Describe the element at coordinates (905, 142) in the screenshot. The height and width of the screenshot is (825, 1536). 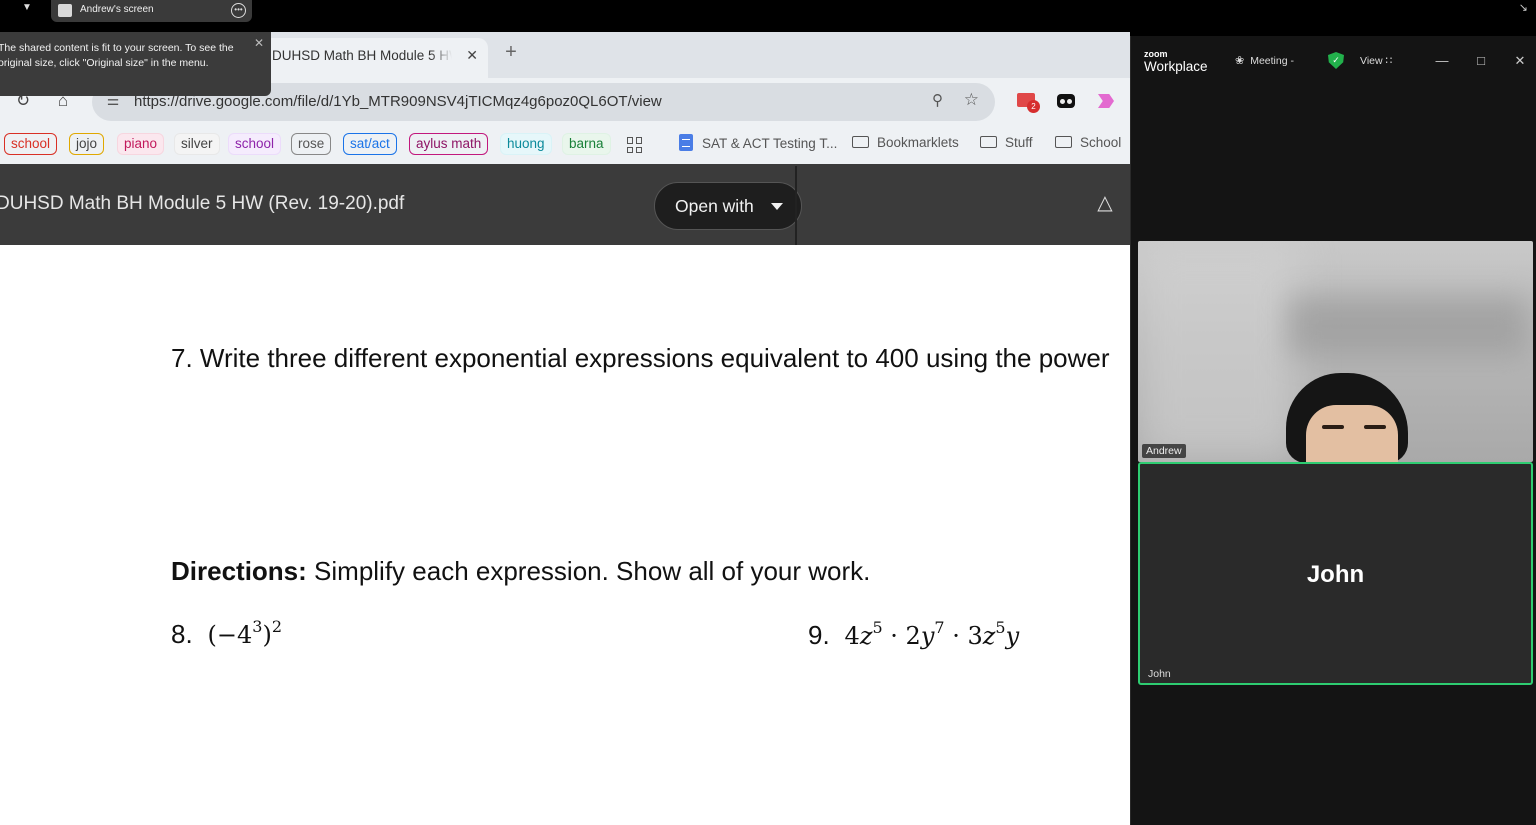
I see `bookmark-folder: Bookmarklets` at that location.